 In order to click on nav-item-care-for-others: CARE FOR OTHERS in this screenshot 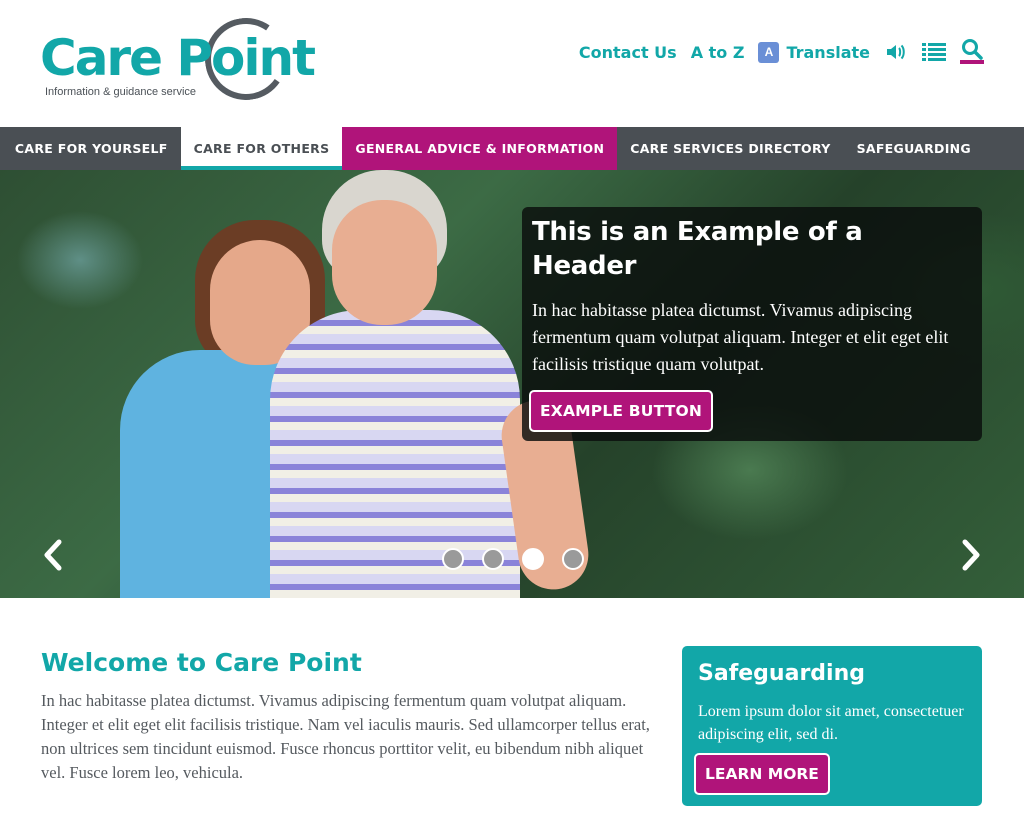, I will do `click(261, 148)`.